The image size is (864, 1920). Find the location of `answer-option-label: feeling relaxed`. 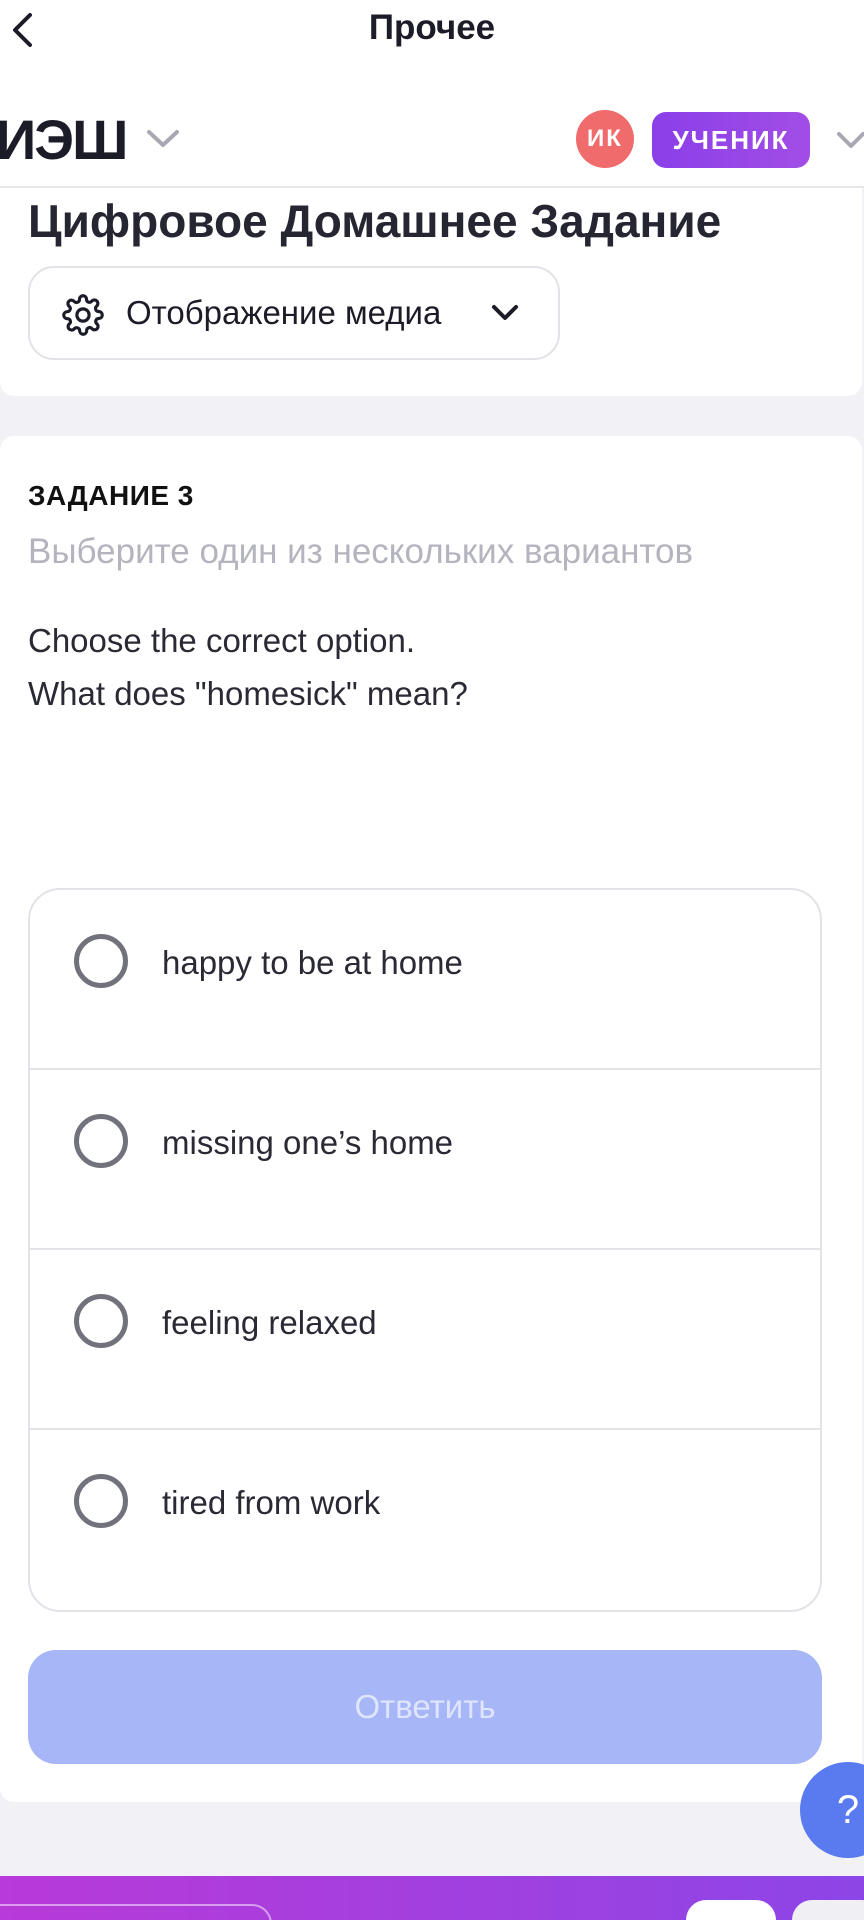

answer-option-label: feeling relaxed is located at coordinates (269, 1322).